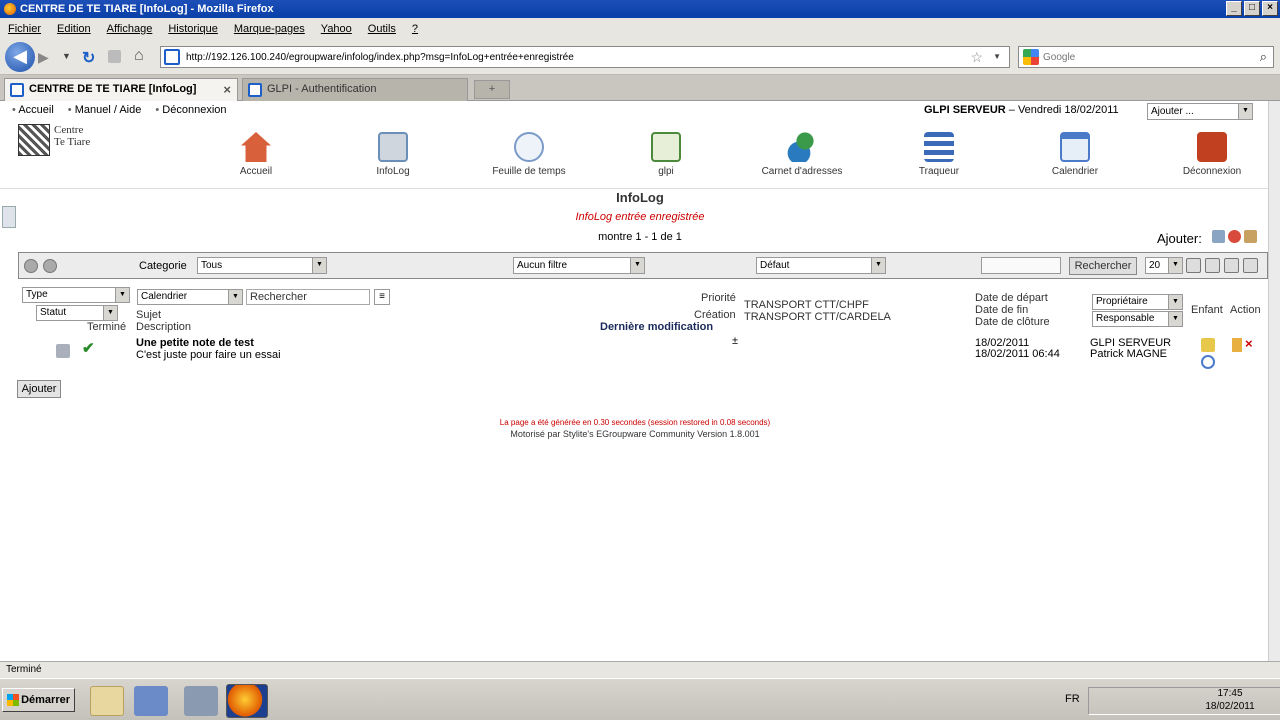 The height and width of the screenshot is (720, 1280). What do you see at coordinates (382, 297) in the screenshot?
I see `search-go-button: ≡` at bounding box center [382, 297].